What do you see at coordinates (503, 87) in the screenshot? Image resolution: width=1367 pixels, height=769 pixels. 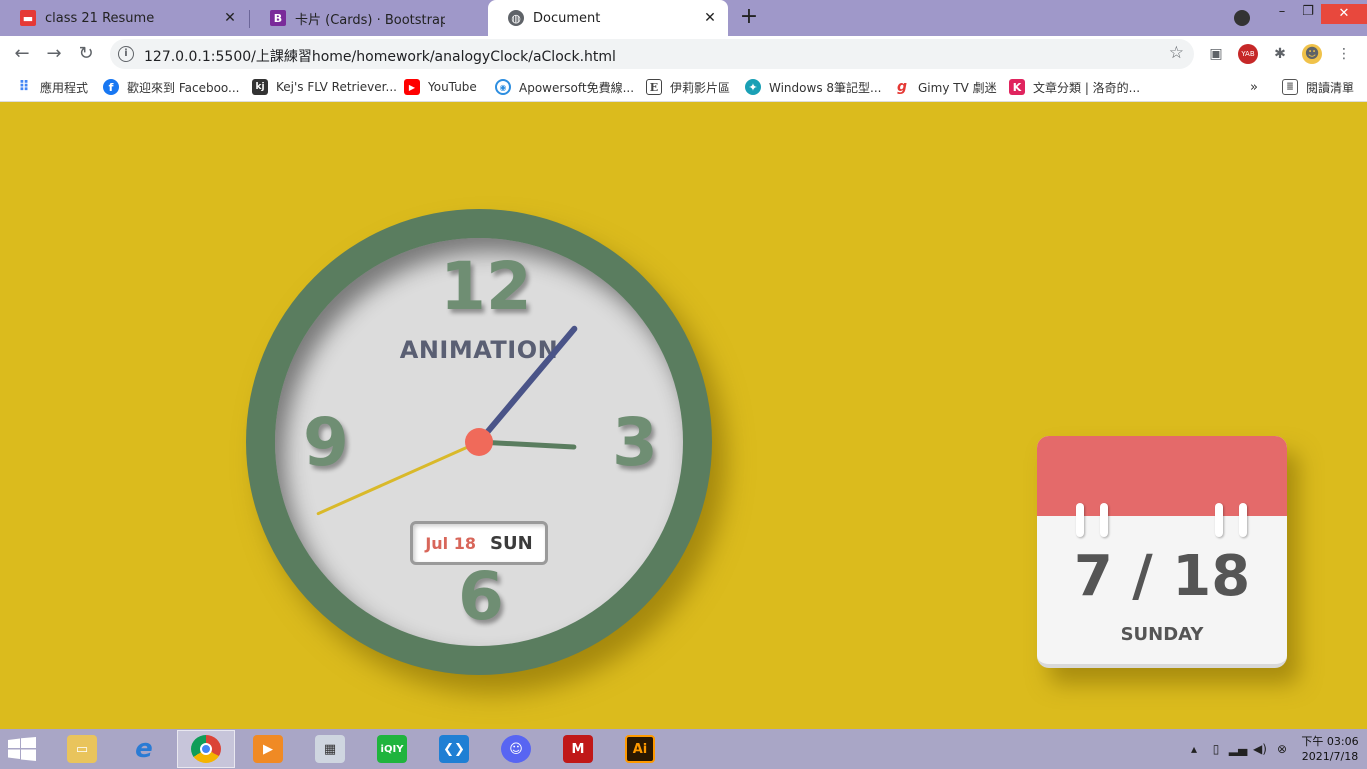 I see `apowersoft-icon: ◉` at bounding box center [503, 87].